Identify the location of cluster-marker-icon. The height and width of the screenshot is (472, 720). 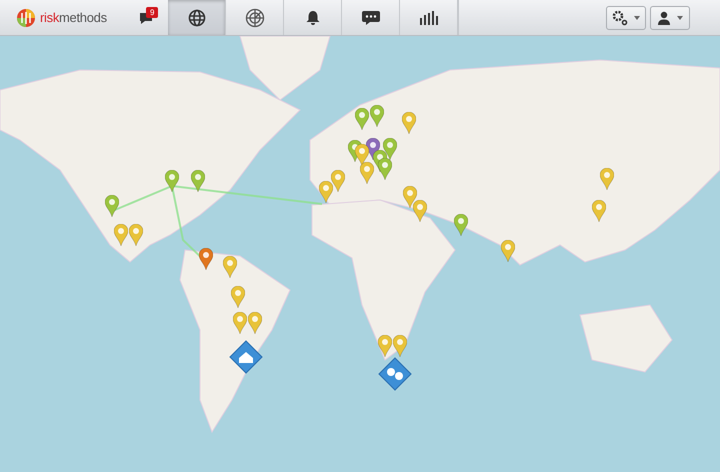
(395, 374).